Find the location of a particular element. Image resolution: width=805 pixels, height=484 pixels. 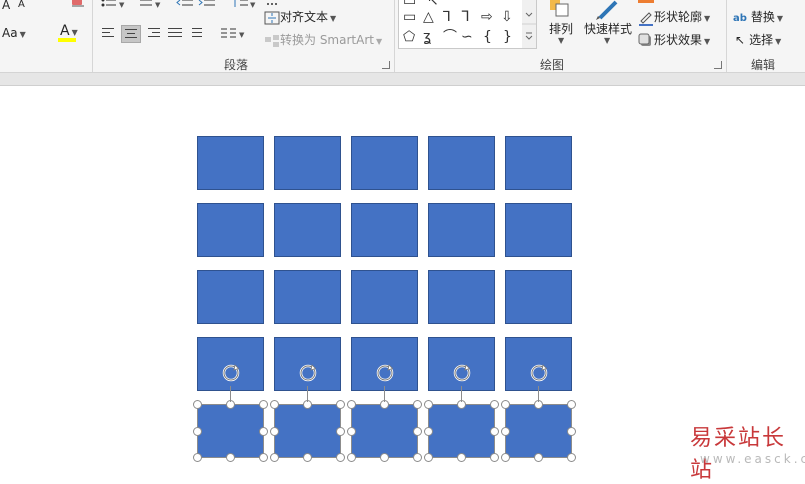

increase-indent-icon is located at coordinates (207, 3).